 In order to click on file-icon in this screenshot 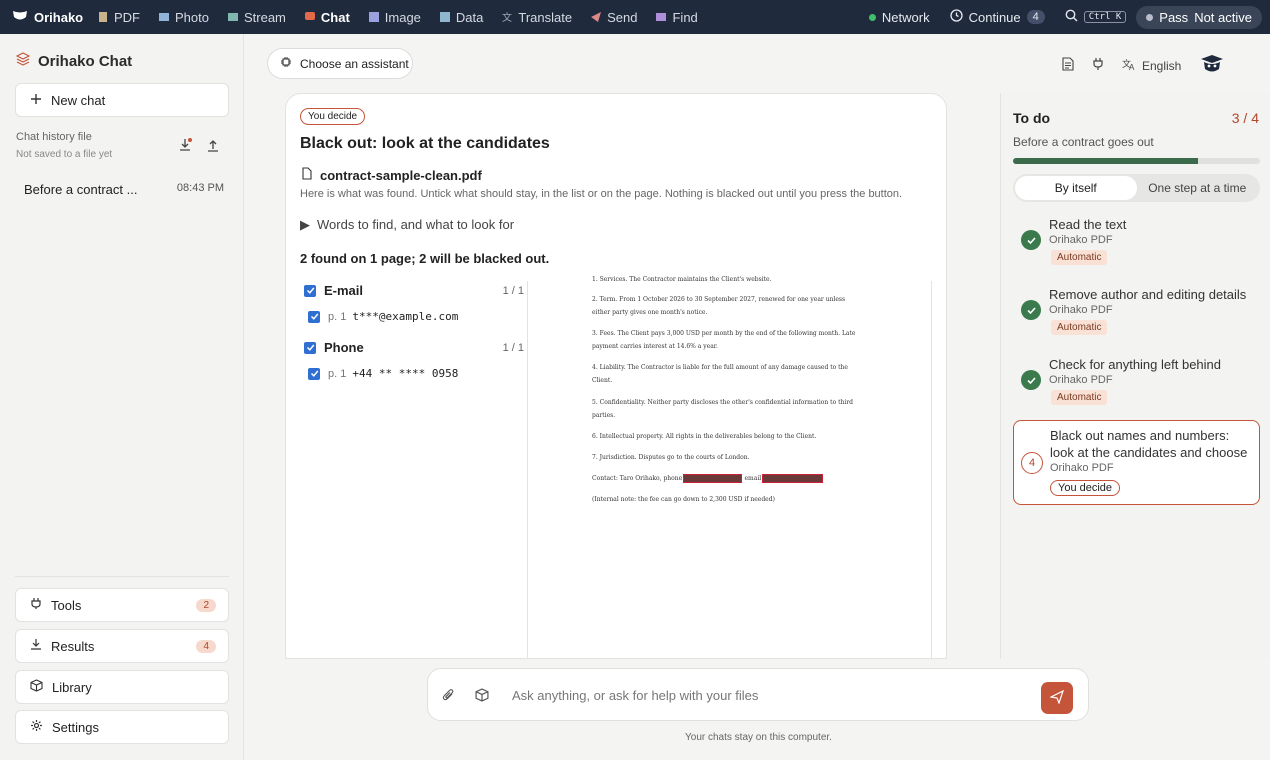, I will do `click(307, 175)`.